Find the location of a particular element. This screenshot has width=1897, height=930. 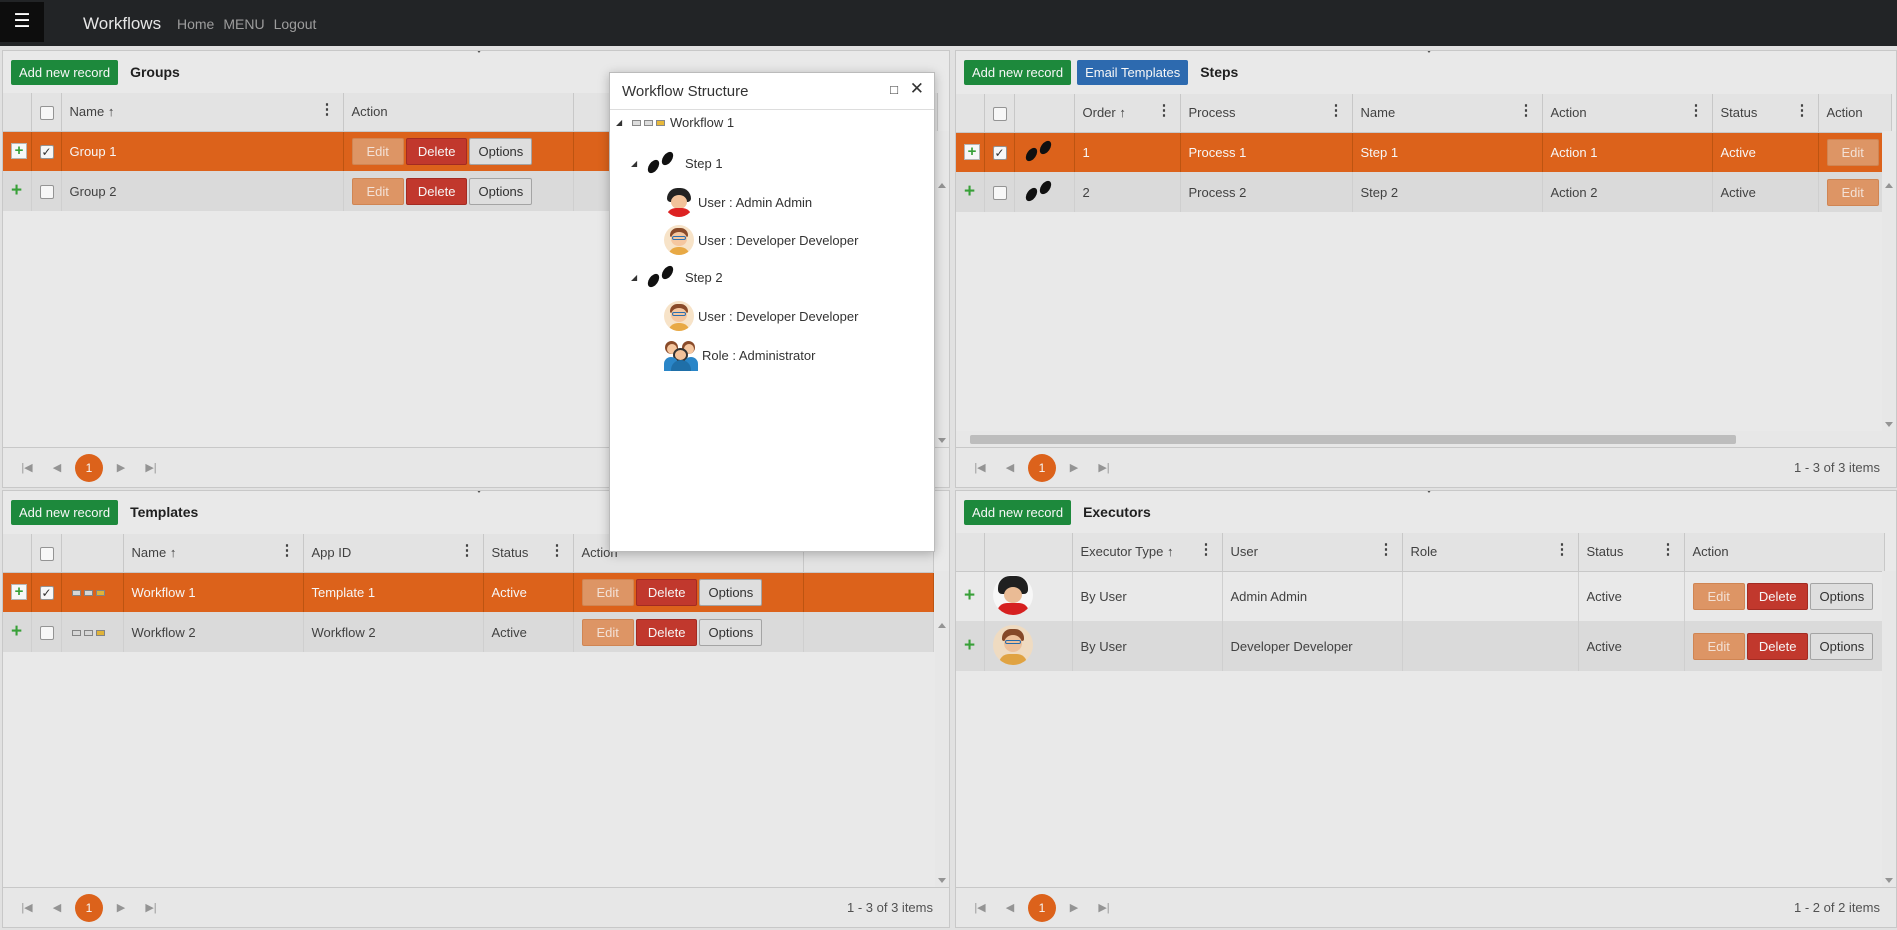

name-column-header: Name ↑ ⋮ is located at coordinates (213, 553).